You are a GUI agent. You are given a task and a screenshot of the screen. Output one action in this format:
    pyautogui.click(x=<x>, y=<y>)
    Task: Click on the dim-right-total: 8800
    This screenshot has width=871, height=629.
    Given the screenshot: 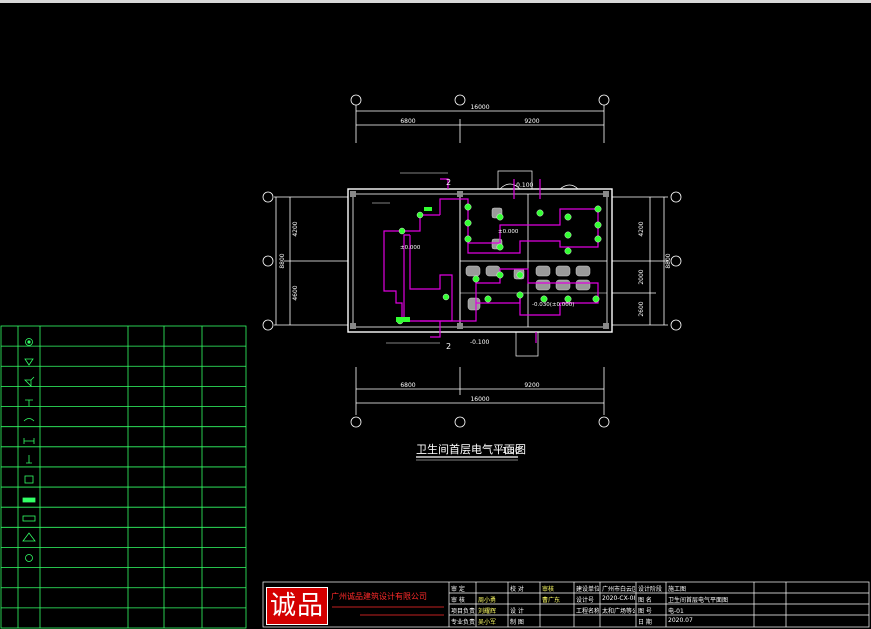 What is the action you would take?
    pyautogui.click(x=668, y=260)
    